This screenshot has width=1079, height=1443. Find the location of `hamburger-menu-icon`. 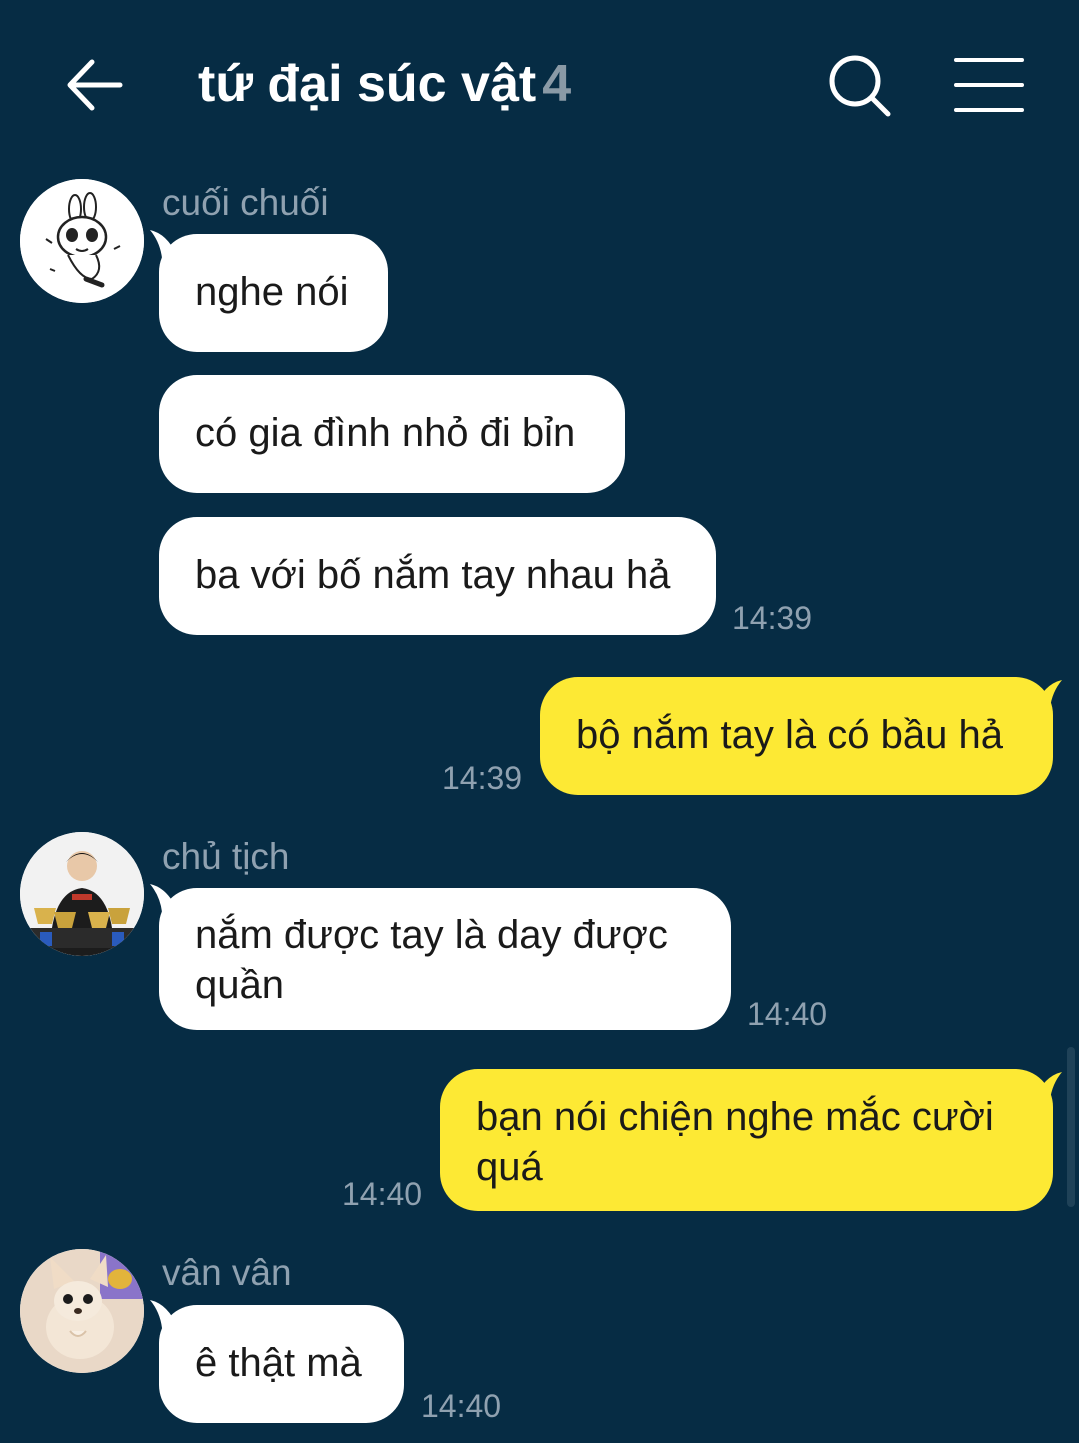

hamburger-menu-icon is located at coordinates (989, 85).